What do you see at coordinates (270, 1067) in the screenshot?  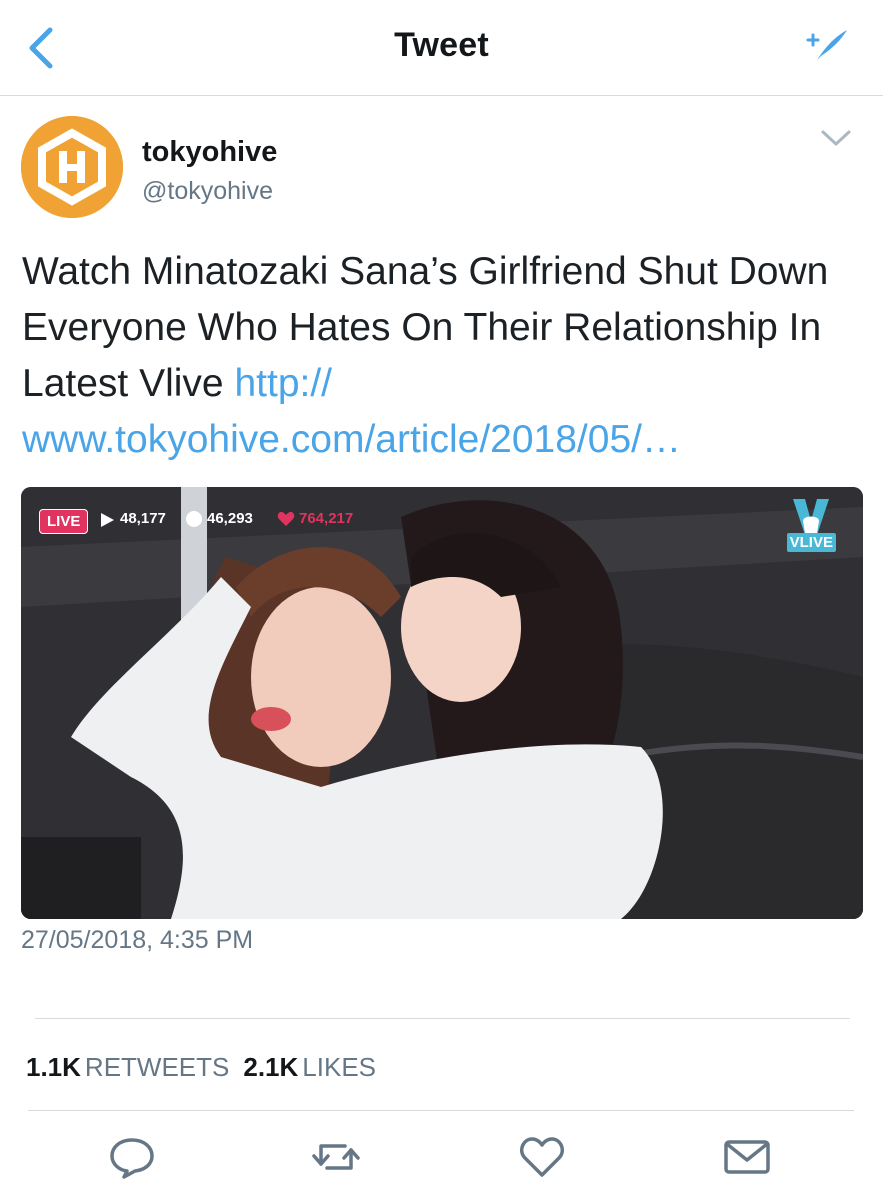 I see `likes-count: 2.1K` at bounding box center [270, 1067].